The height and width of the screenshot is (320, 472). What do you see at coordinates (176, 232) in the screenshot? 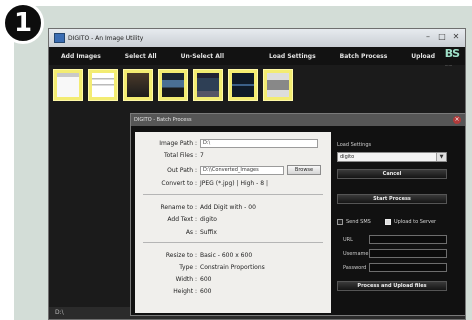
I see `as-row: As : Suffix` at bounding box center [176, 232].